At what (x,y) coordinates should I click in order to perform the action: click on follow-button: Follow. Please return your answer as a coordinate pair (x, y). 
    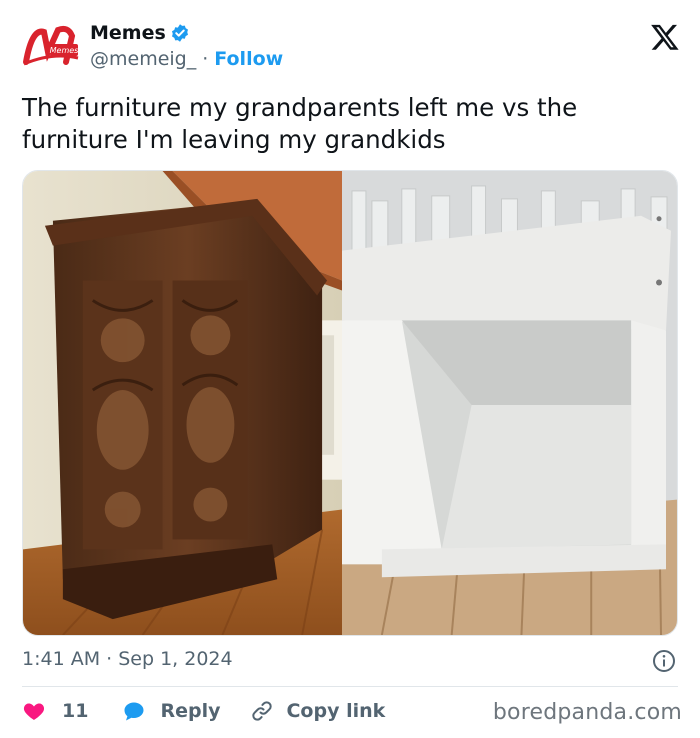
    Looking at the image, I should click on (248, 59).